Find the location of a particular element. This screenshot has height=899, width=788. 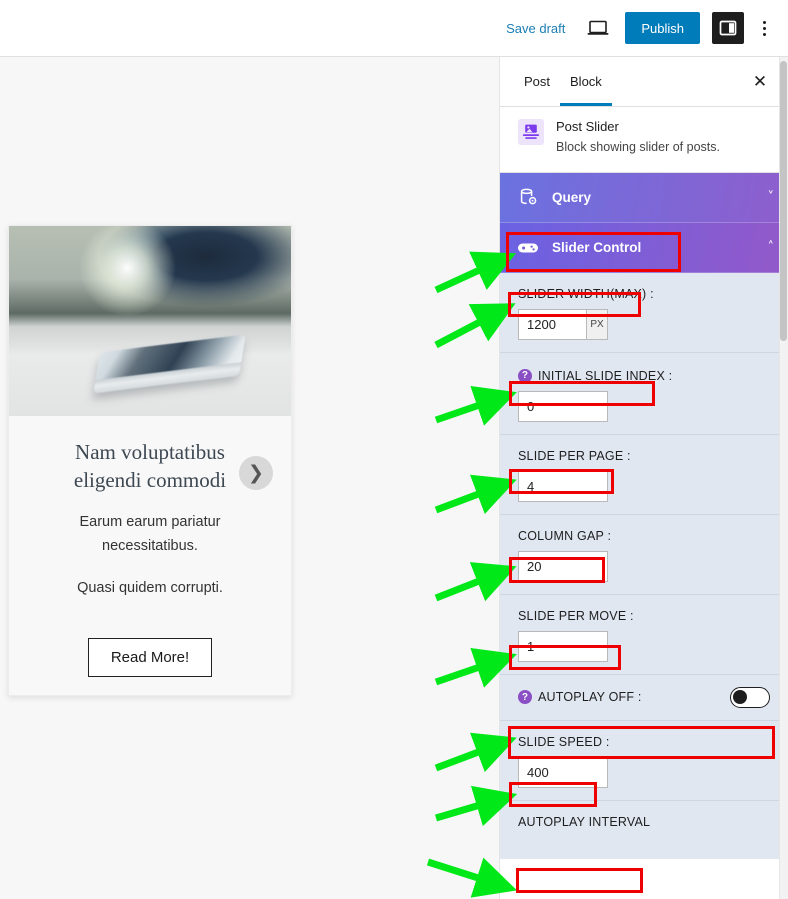

settings-sidebar-toggle is located at coordinates (728, 28).